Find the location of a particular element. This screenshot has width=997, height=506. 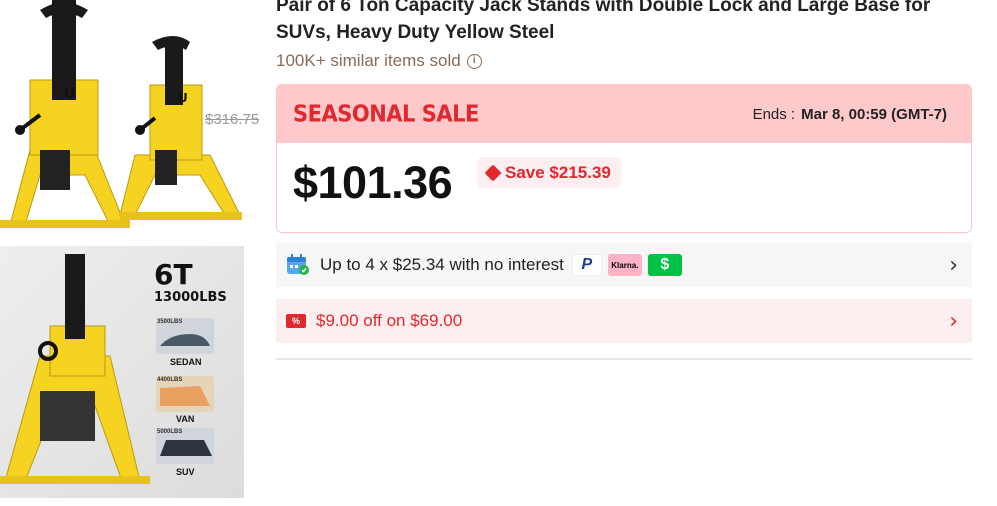

price-tag-icon is located at coordinates (493, 172).